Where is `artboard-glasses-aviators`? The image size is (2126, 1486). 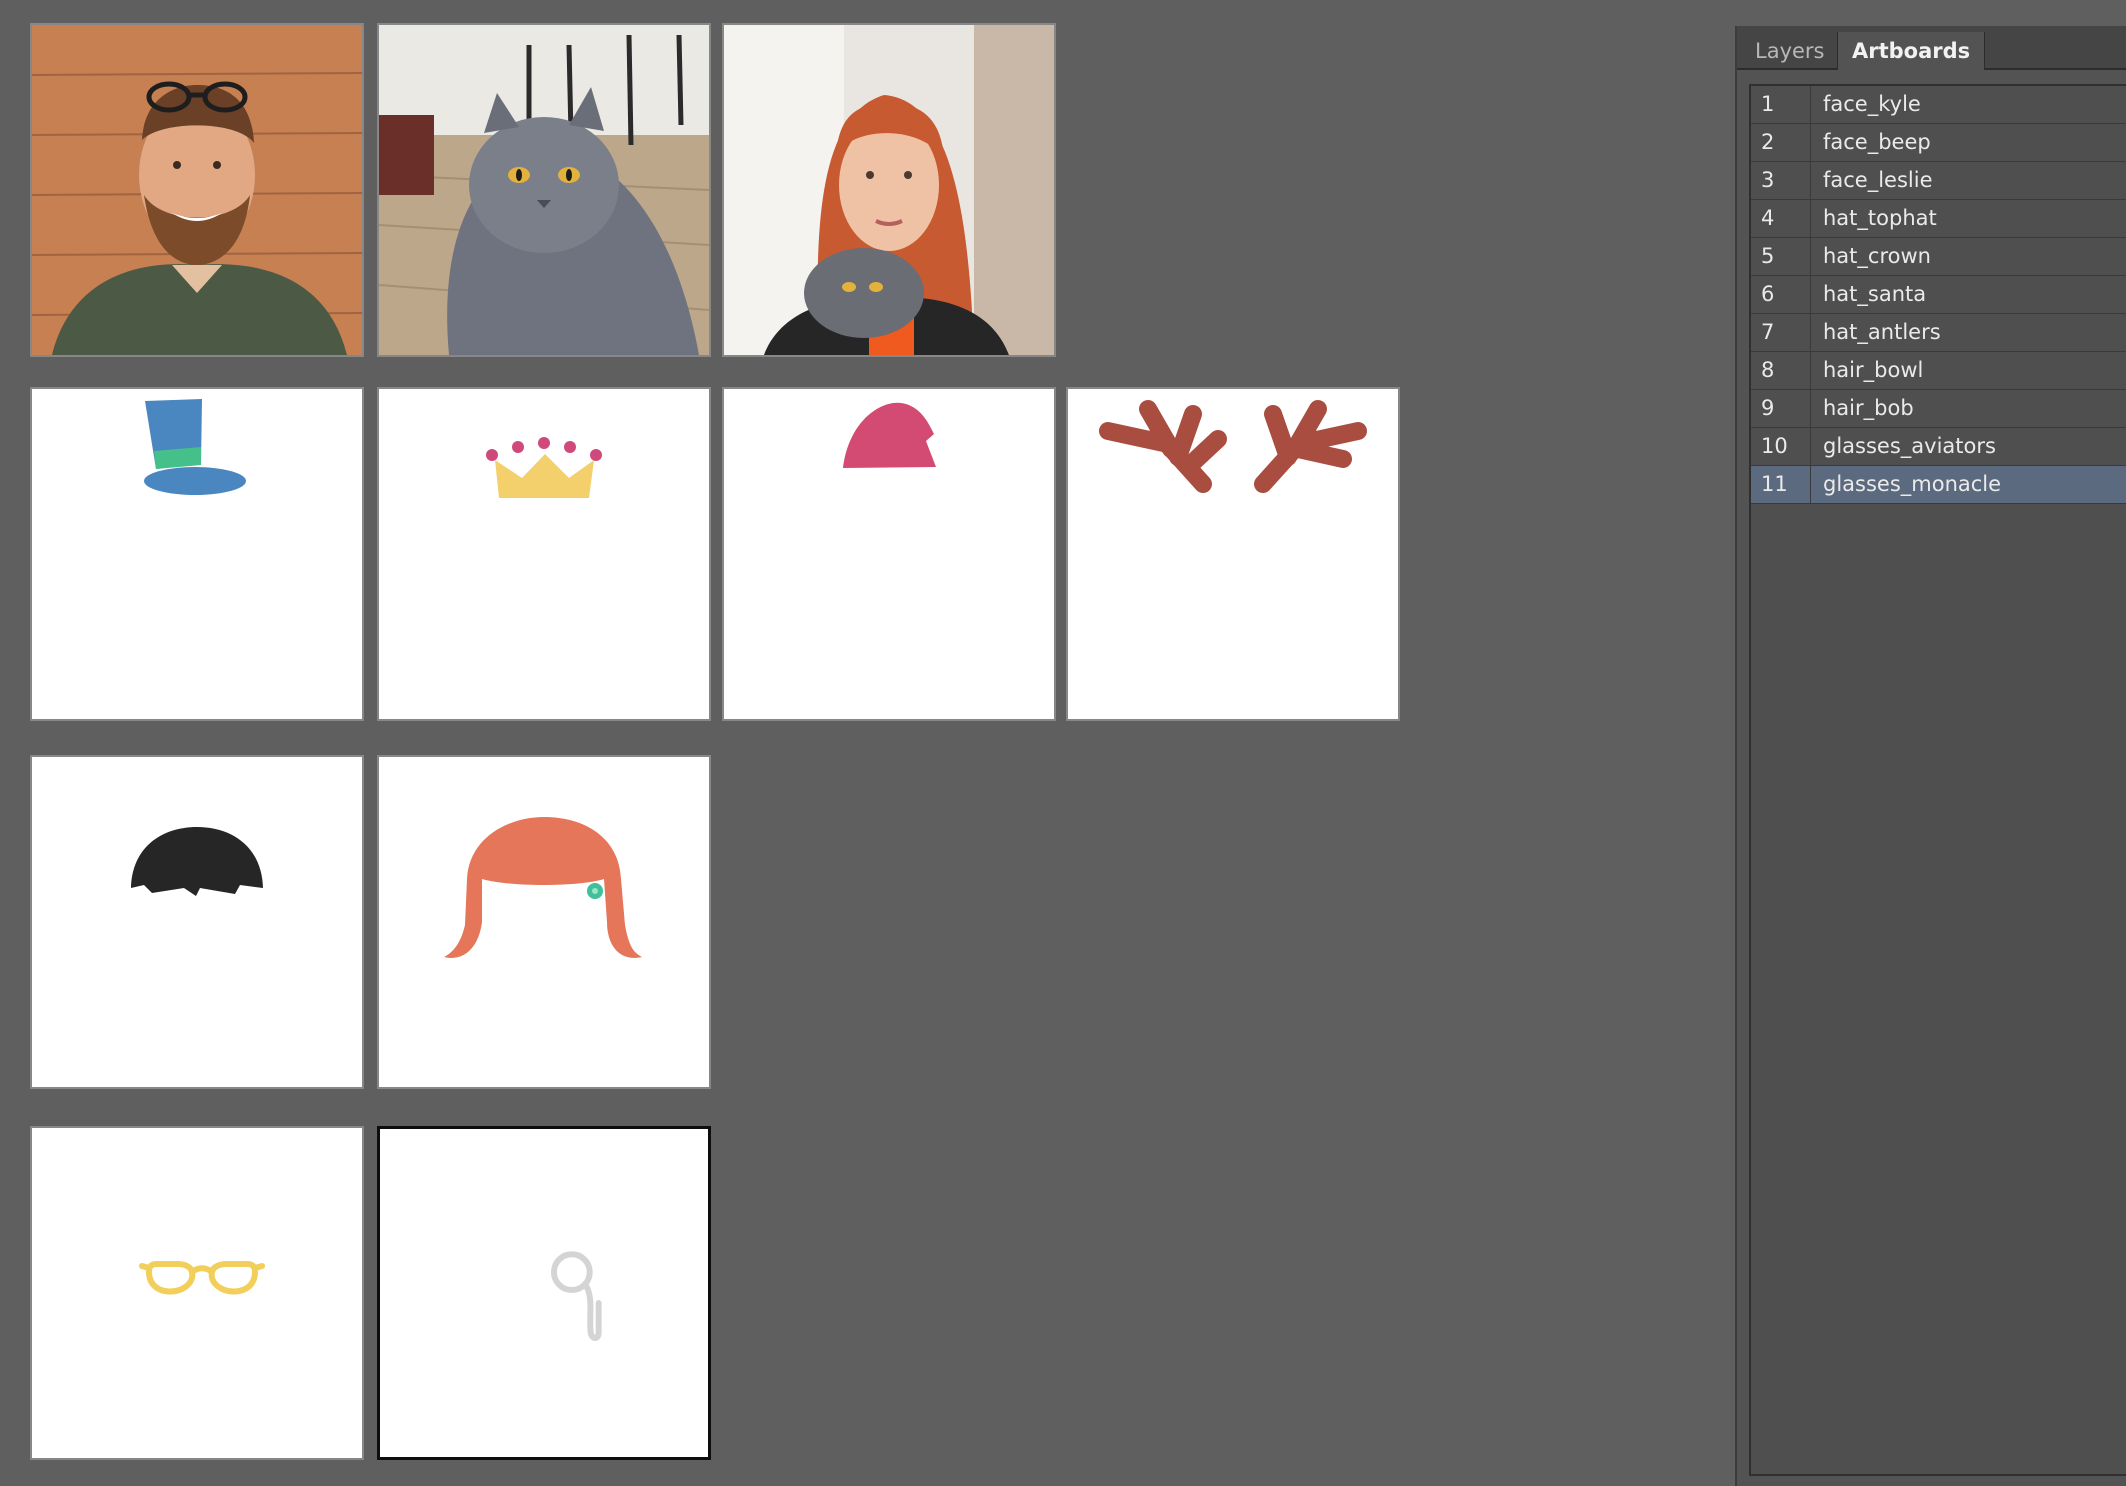 artboard-glasses-aviators is located at coordinates (197, 1293).